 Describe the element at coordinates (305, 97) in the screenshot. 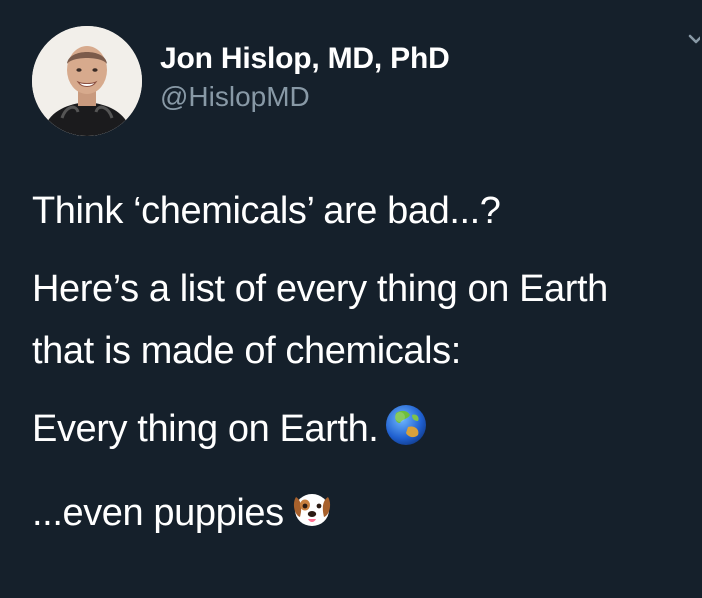

I see `author-handle: @HislopMD` at that location.